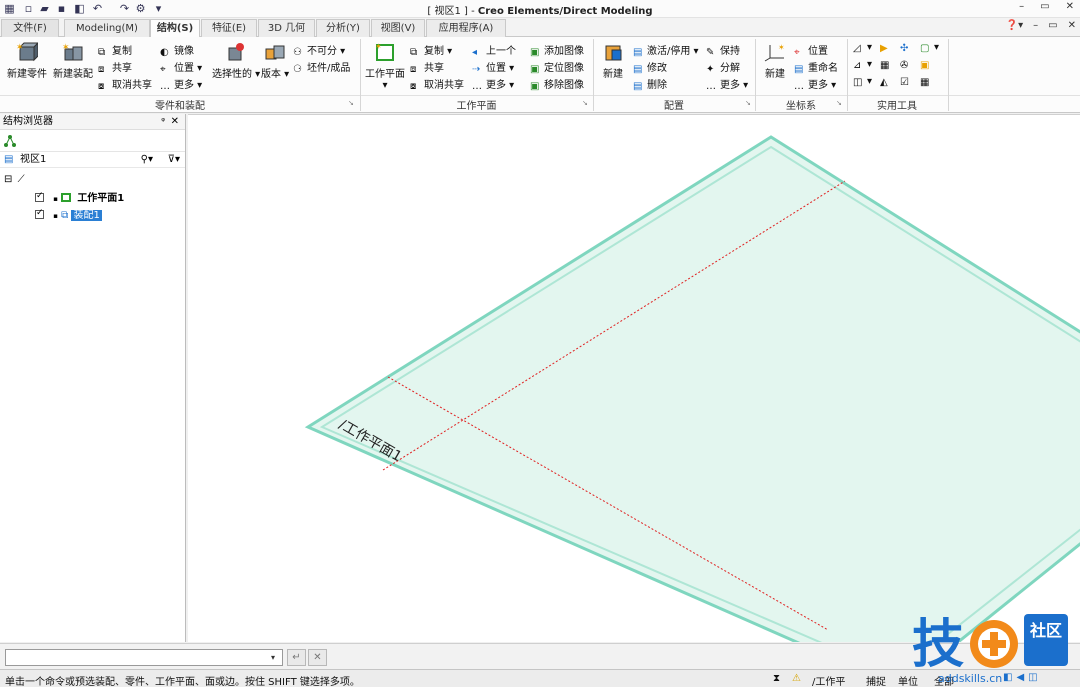  Describe the element at coordinates (343, 28) in the screenshot. I see `tab-analysis: 分析(Y)` at that location.